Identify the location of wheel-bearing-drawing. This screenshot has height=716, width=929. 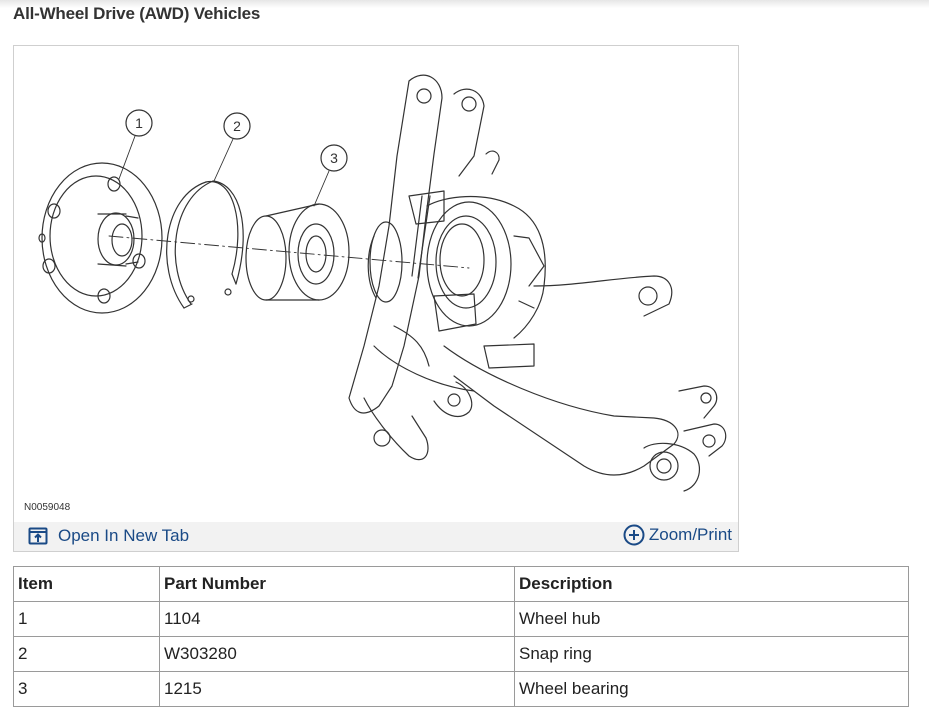
(297, 252).